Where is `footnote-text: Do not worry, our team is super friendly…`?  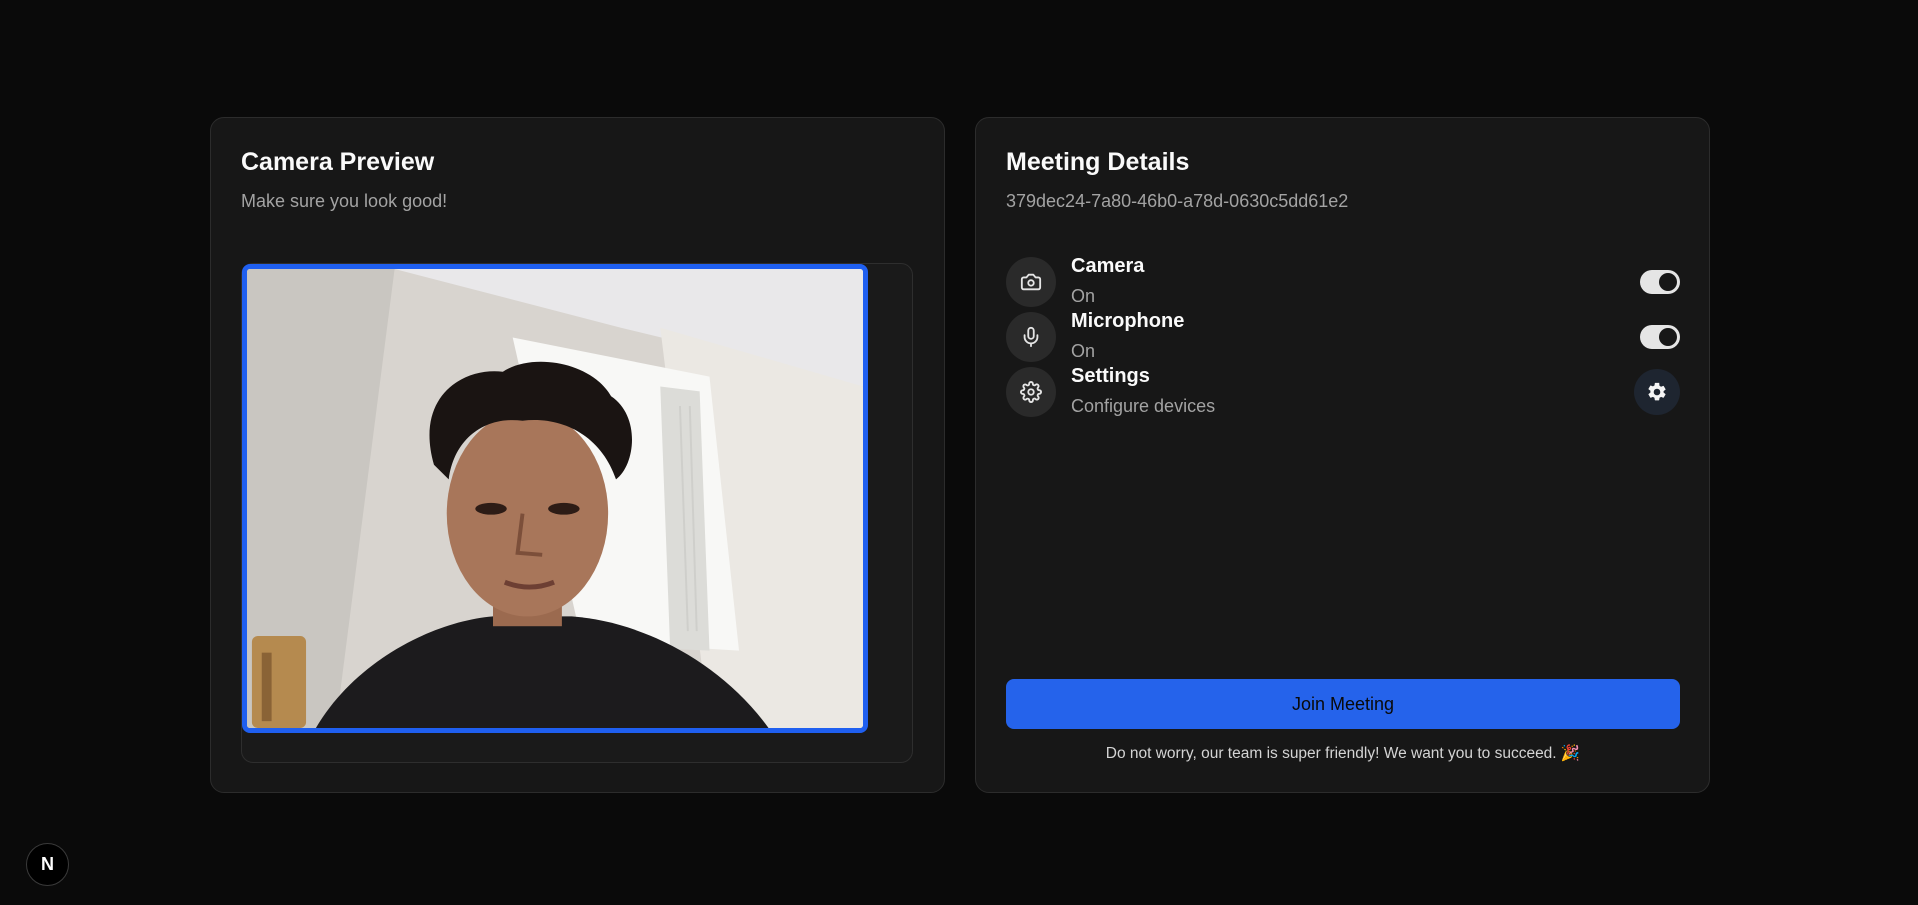
footnote-text: Do not worry, our team is super friendly… is located at coordinates (1343, 753).